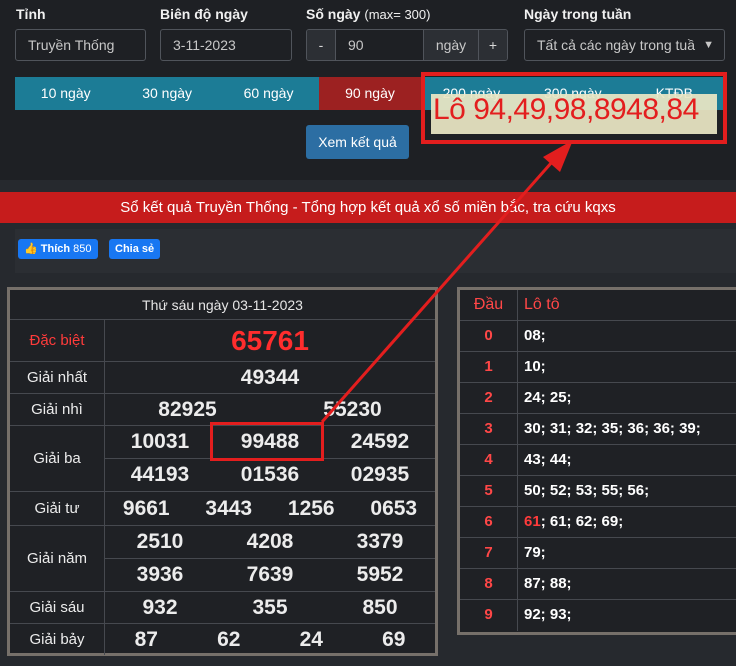 The width and height of the screenshot is (736, 666). I want to click on loto-head-digit: 2, so click(489, 398).